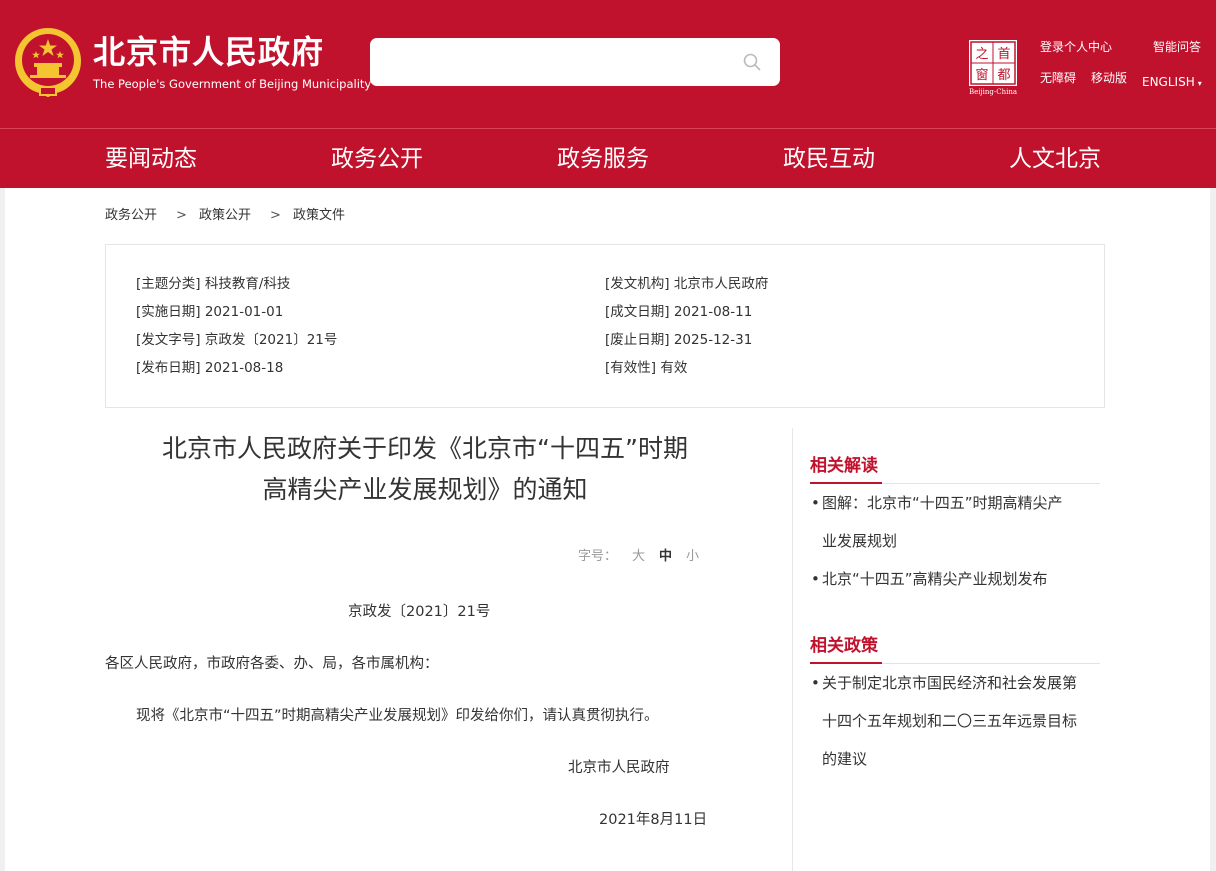  What do you see at coordinates (829, 159) in the screenshot?
I see `nav-item-interaction: 政民互动` at bounding box center [829, 159].